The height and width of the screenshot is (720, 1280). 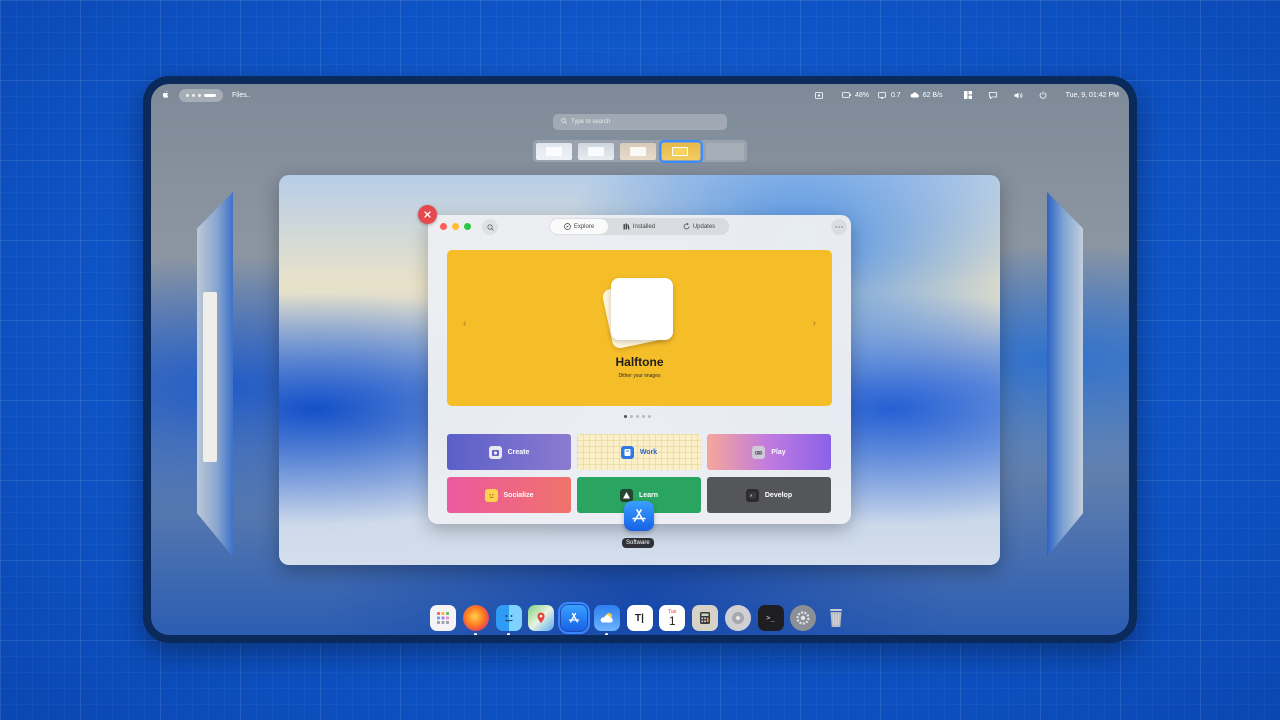 I want to click on firefox-icon, so click(x=475, y=620).